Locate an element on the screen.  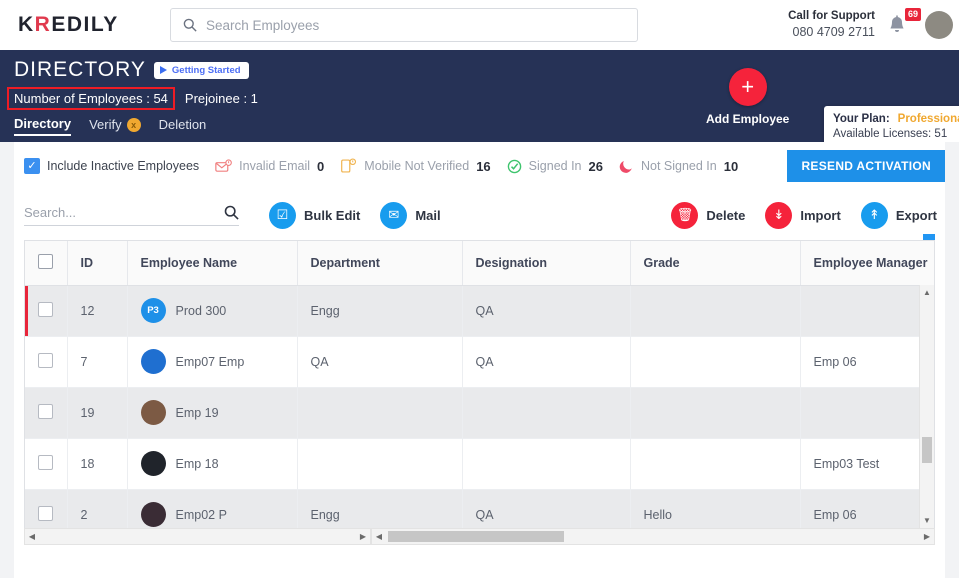
employee-name-label: Emp07 Emp is located at coordinates (210, 361).